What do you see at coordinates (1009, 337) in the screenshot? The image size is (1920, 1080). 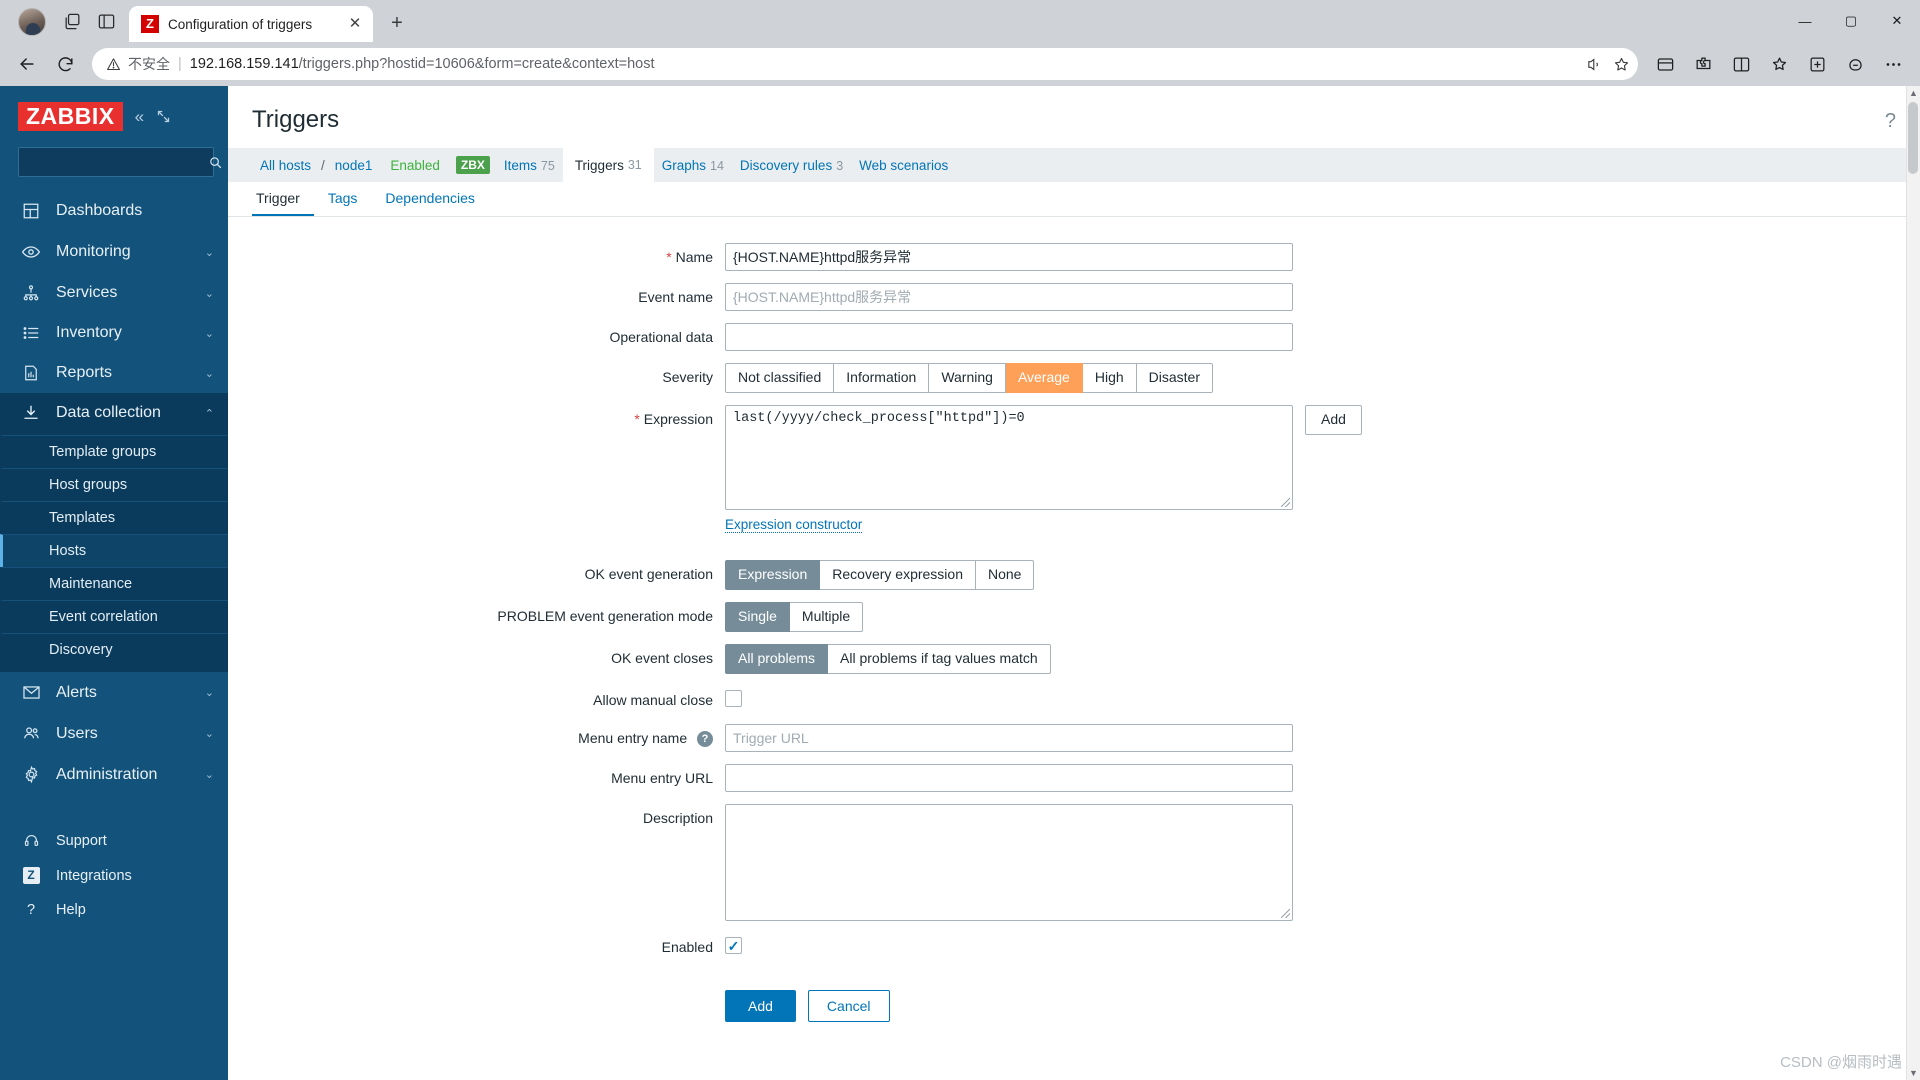 I see `operational-data-input` at bounding box center [1009, 337].